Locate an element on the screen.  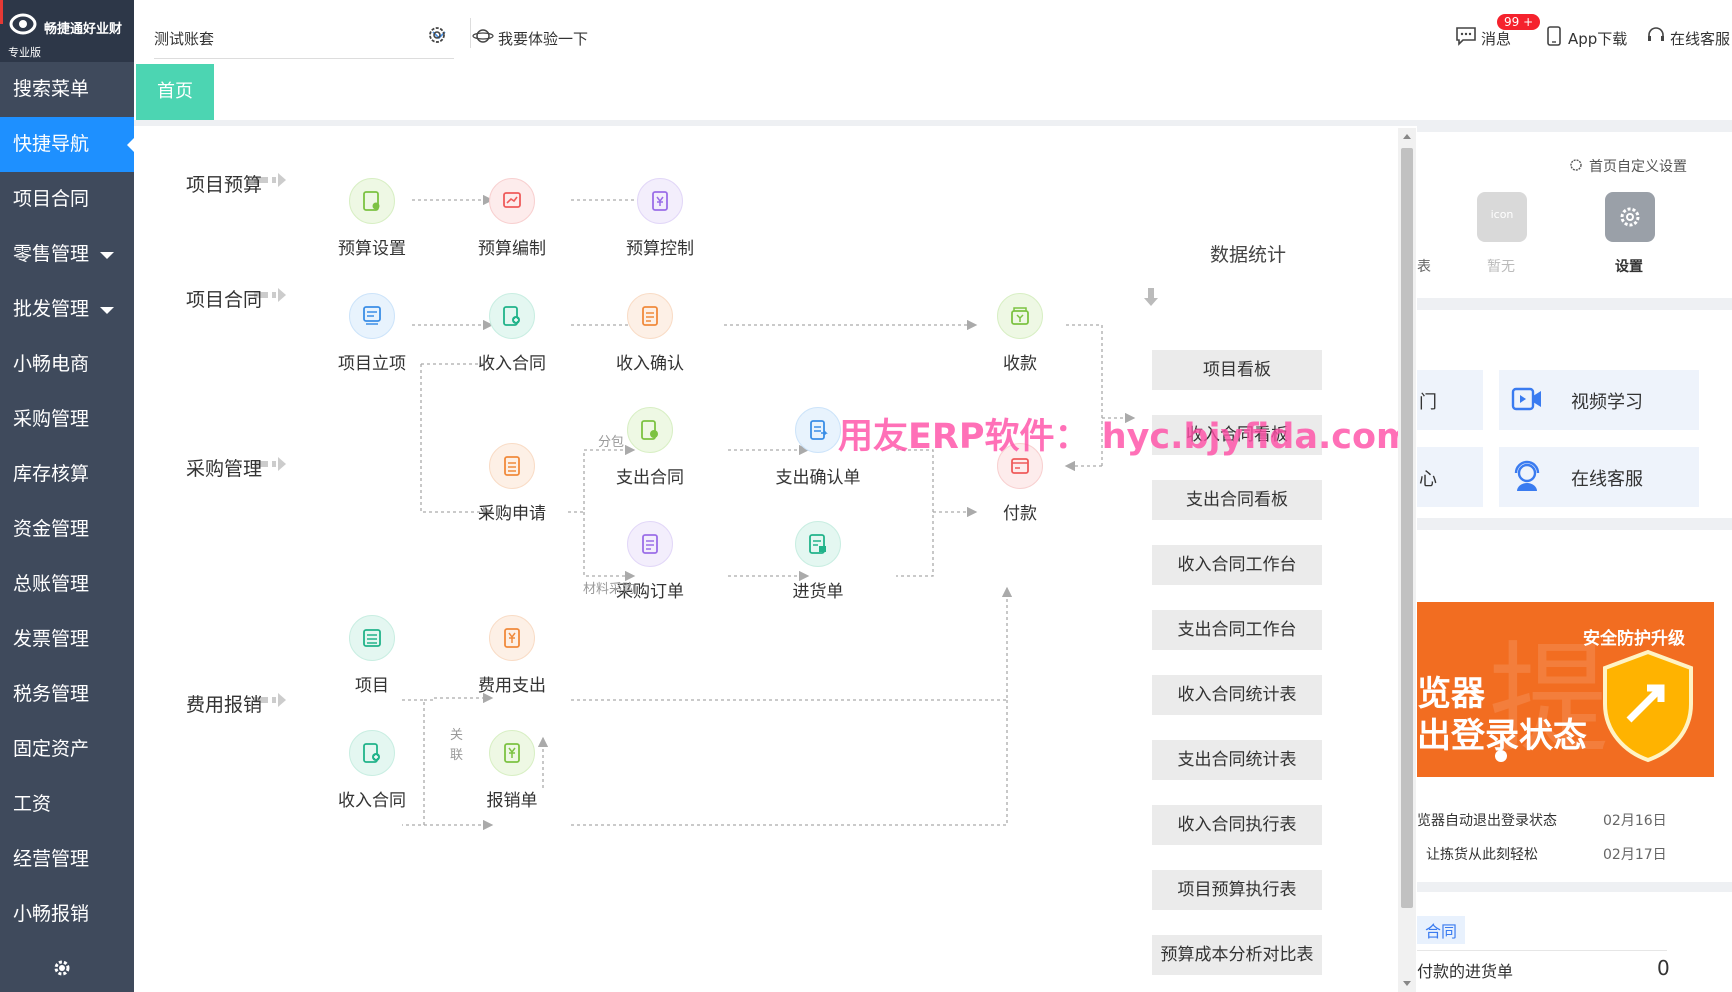
node-income-contract-2: 收入合同 is located at coordinates (372, 770).